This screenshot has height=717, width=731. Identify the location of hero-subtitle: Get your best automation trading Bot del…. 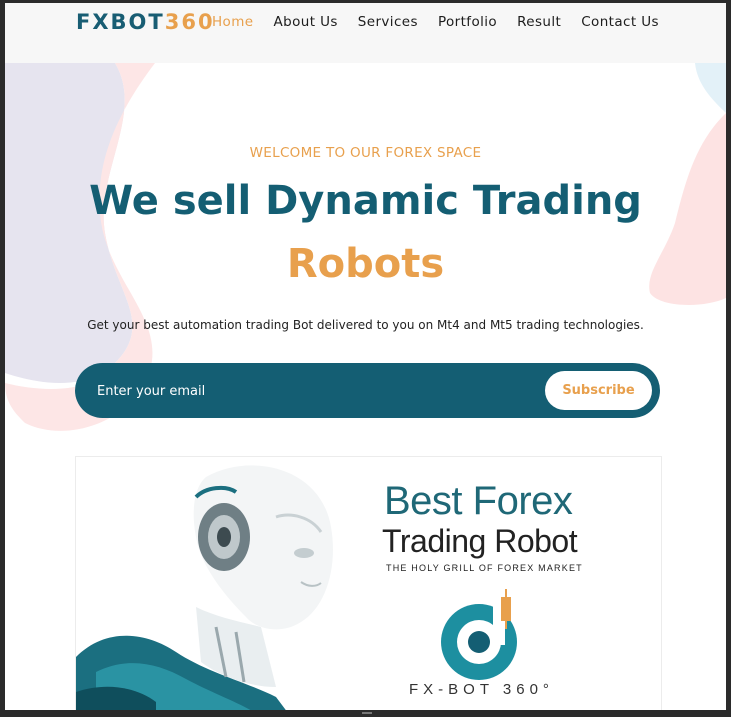
(365, 325).